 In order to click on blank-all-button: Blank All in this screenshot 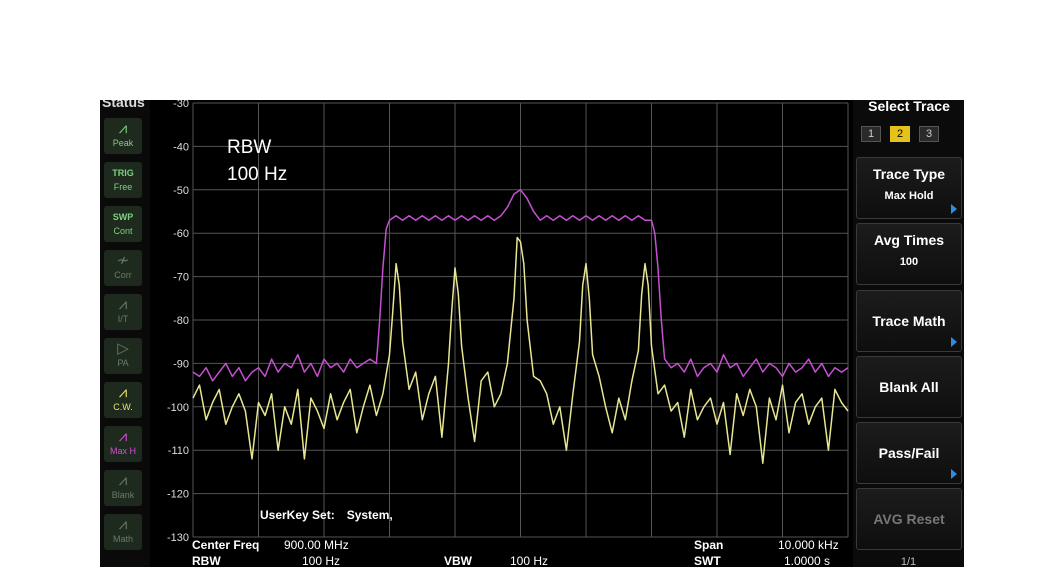, I will do `click(909, 387)`.